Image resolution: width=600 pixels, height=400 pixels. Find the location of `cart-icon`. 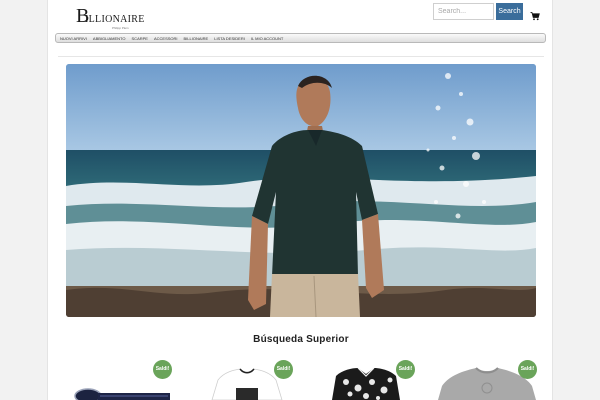

cart-icon is located at coordinates (535, 14).